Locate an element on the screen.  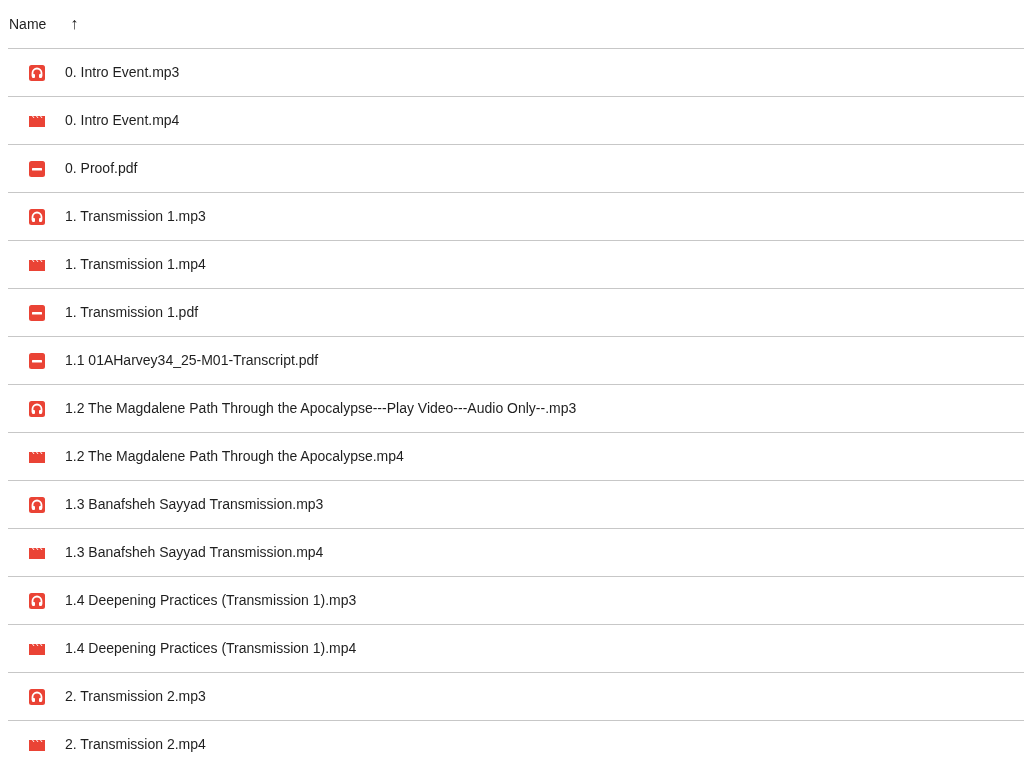
file-name: 1.2 The Magdalene Path Through the Apocalypse---Play Video---Audio Only--.mp3 is located at coordinates (321, 408).